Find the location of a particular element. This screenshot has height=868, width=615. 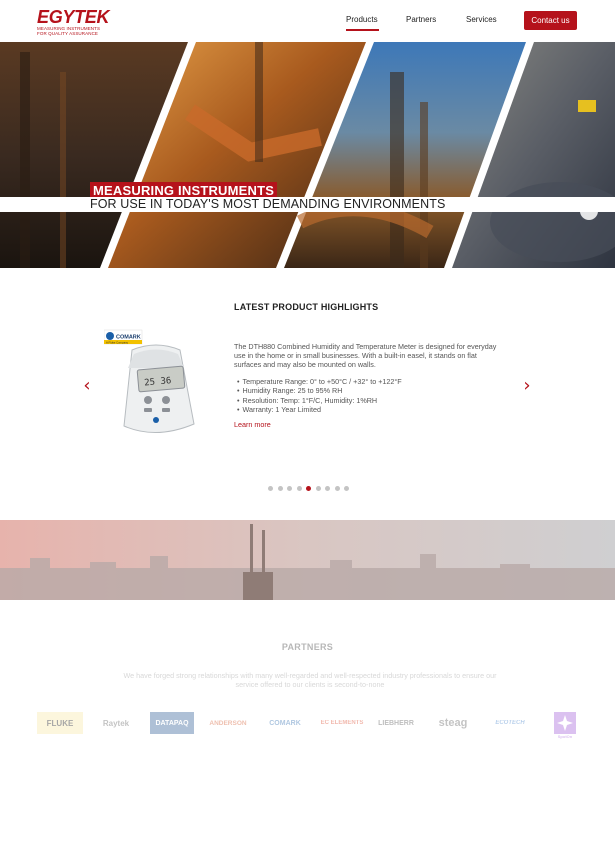

partner-logo-datapaq: DATAPAQ is located at coordinates (172, 723).